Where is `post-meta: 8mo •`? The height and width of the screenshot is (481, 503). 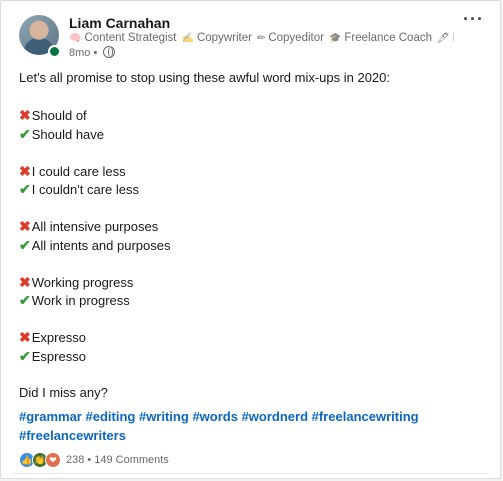
post-meta: 8mo • is located at coordinates (92, 52).